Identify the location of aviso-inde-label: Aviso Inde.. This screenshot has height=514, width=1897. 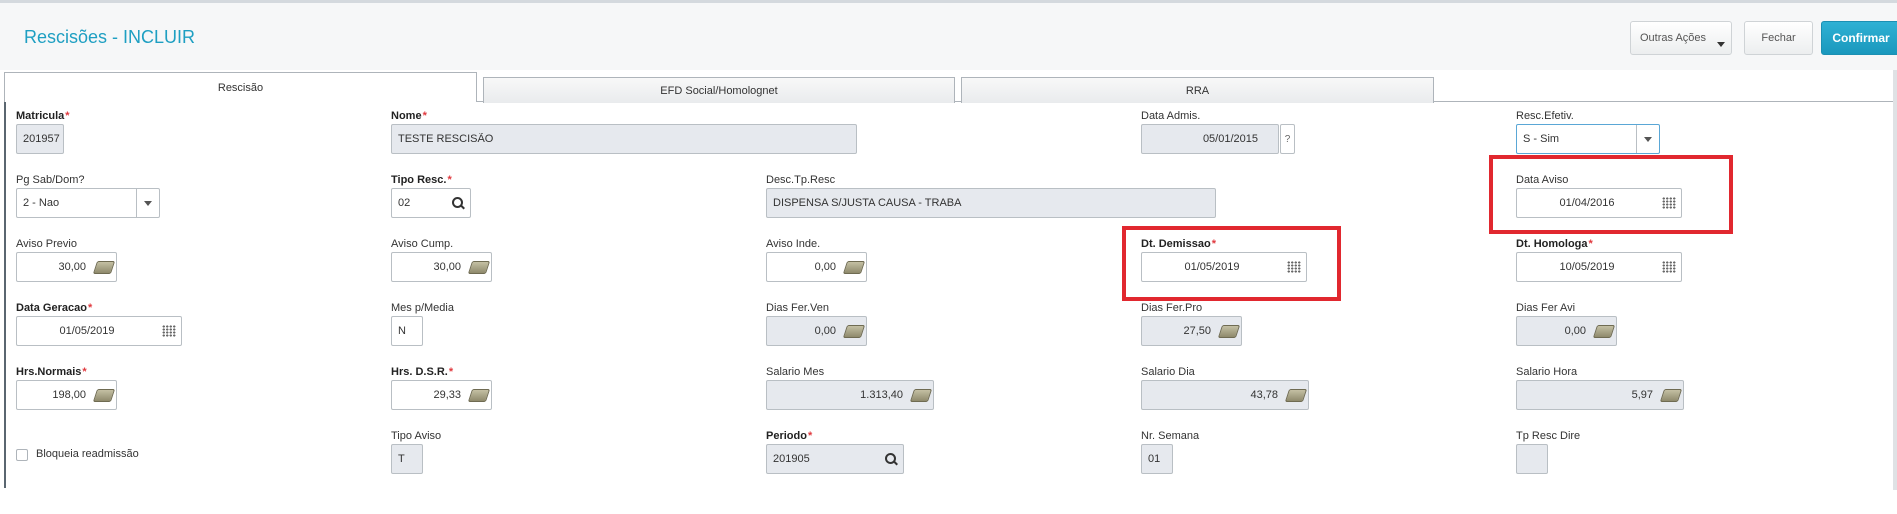
(793, 244).